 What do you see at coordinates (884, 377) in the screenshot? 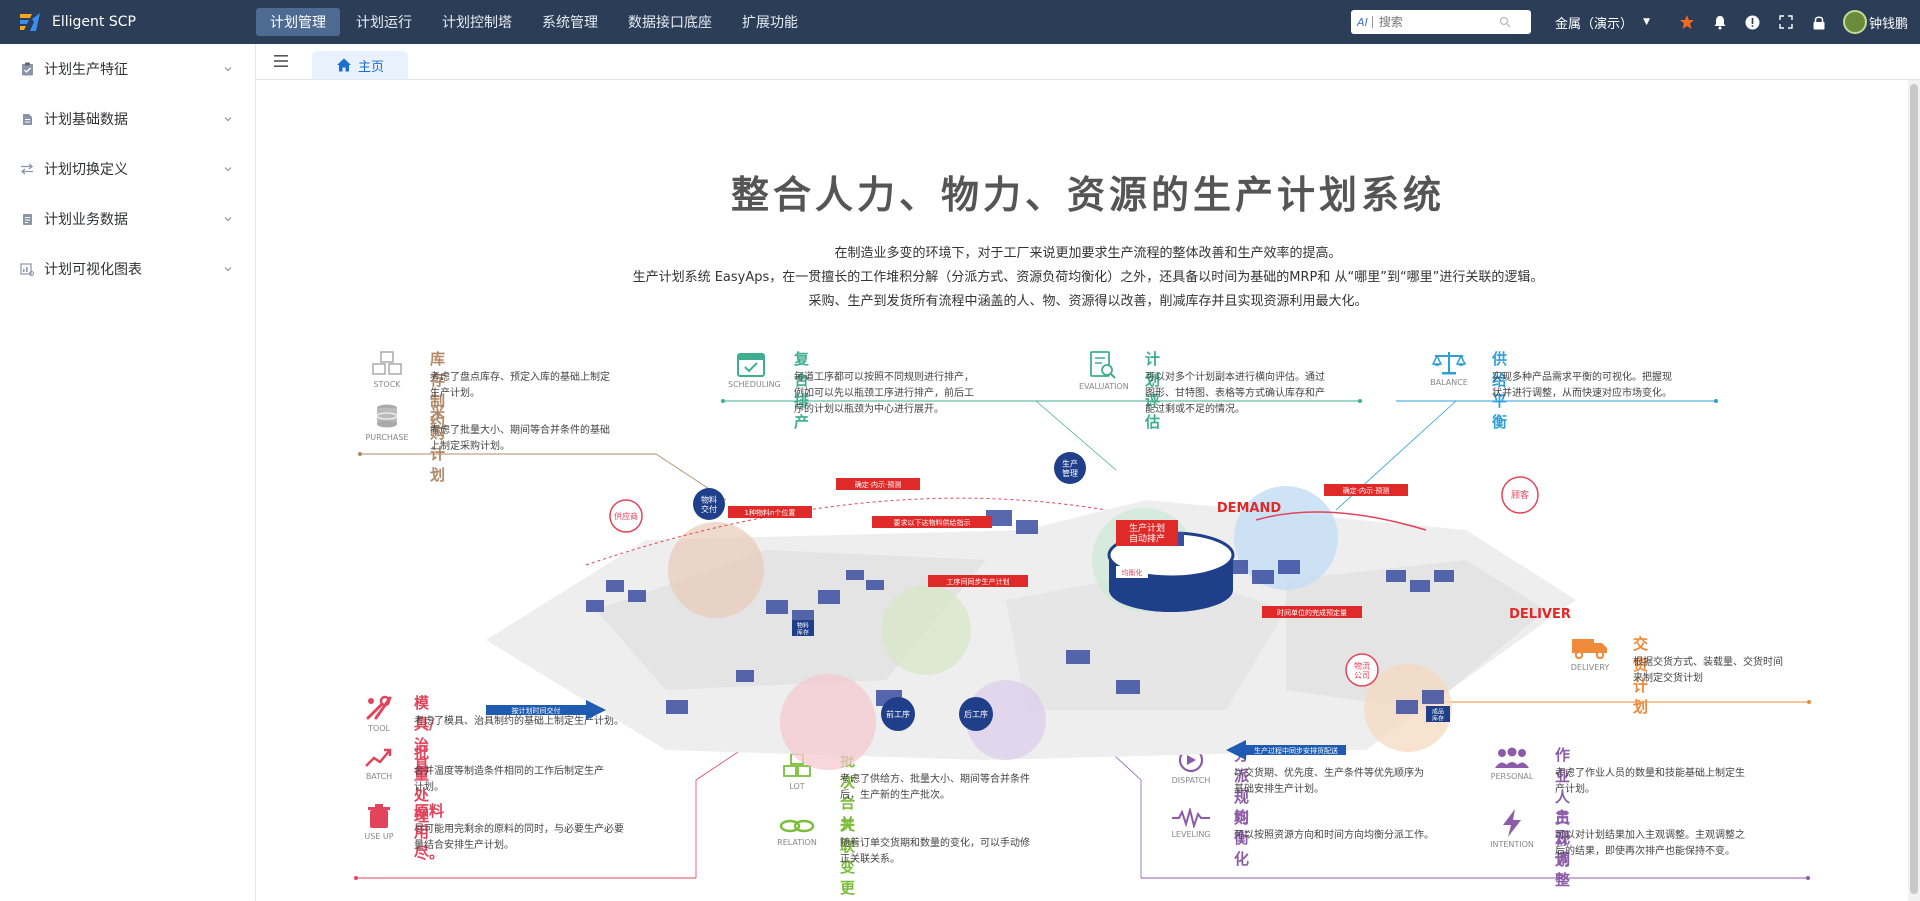
I see `feature-desc: 每道工序都可以按照不同规则进行排产，` at bounding box center [884, 377].